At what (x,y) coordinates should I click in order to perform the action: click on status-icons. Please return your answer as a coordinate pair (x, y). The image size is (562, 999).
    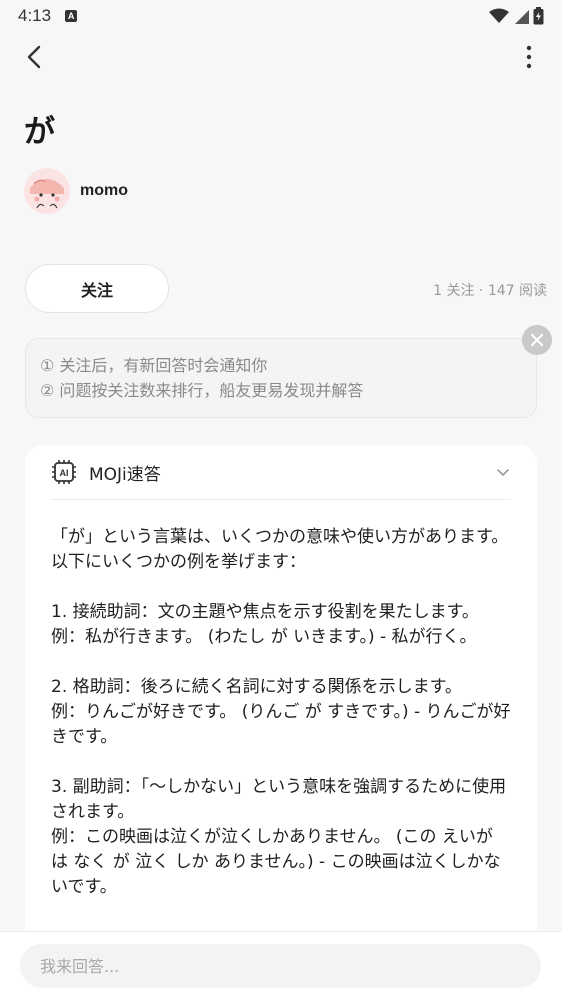
    Looking at the image, I should click on (516, 16).